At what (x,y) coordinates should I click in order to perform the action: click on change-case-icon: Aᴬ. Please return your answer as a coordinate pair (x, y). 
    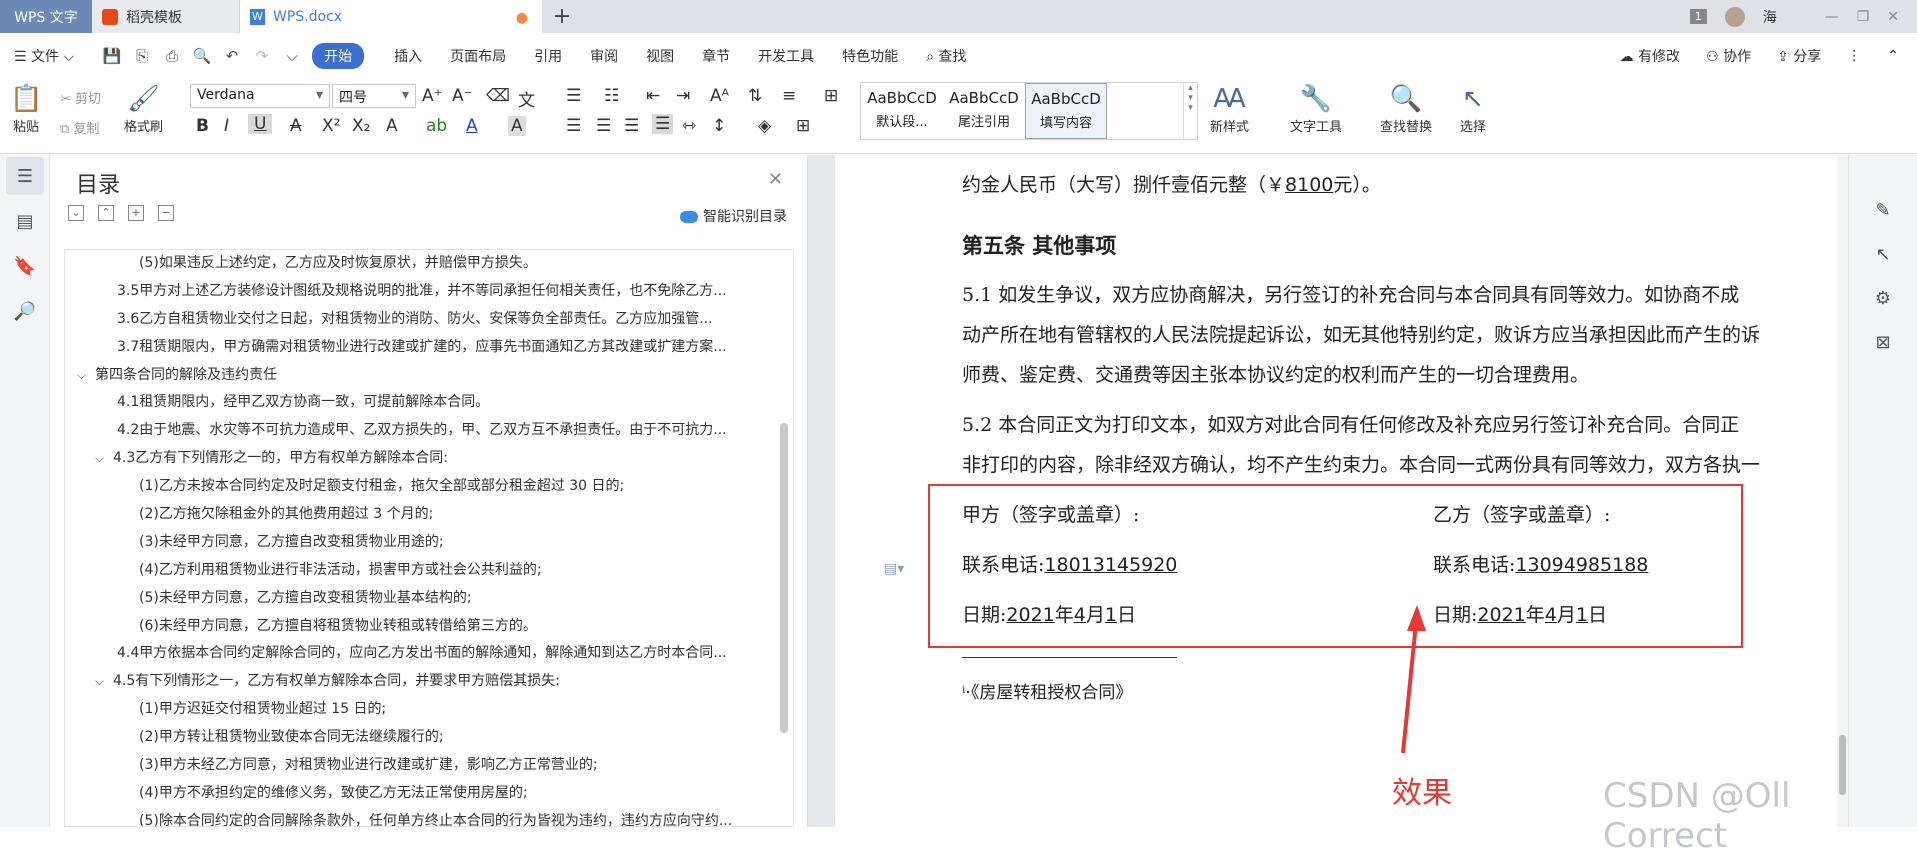
    Looking at the image, I should click on (719, 96).